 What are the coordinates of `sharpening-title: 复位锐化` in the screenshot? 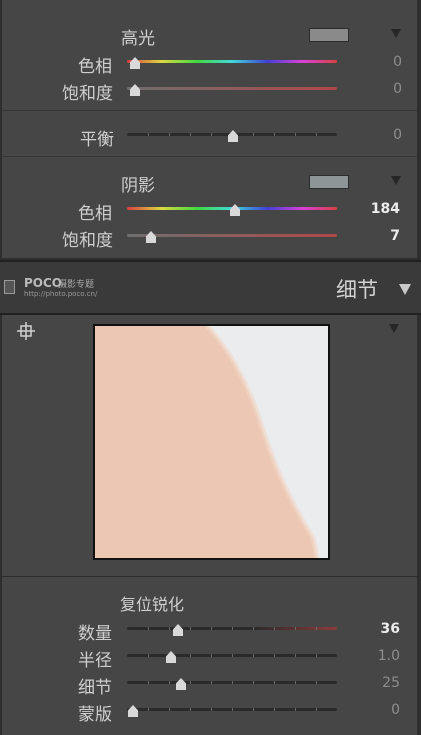 It's located at (152, 603).